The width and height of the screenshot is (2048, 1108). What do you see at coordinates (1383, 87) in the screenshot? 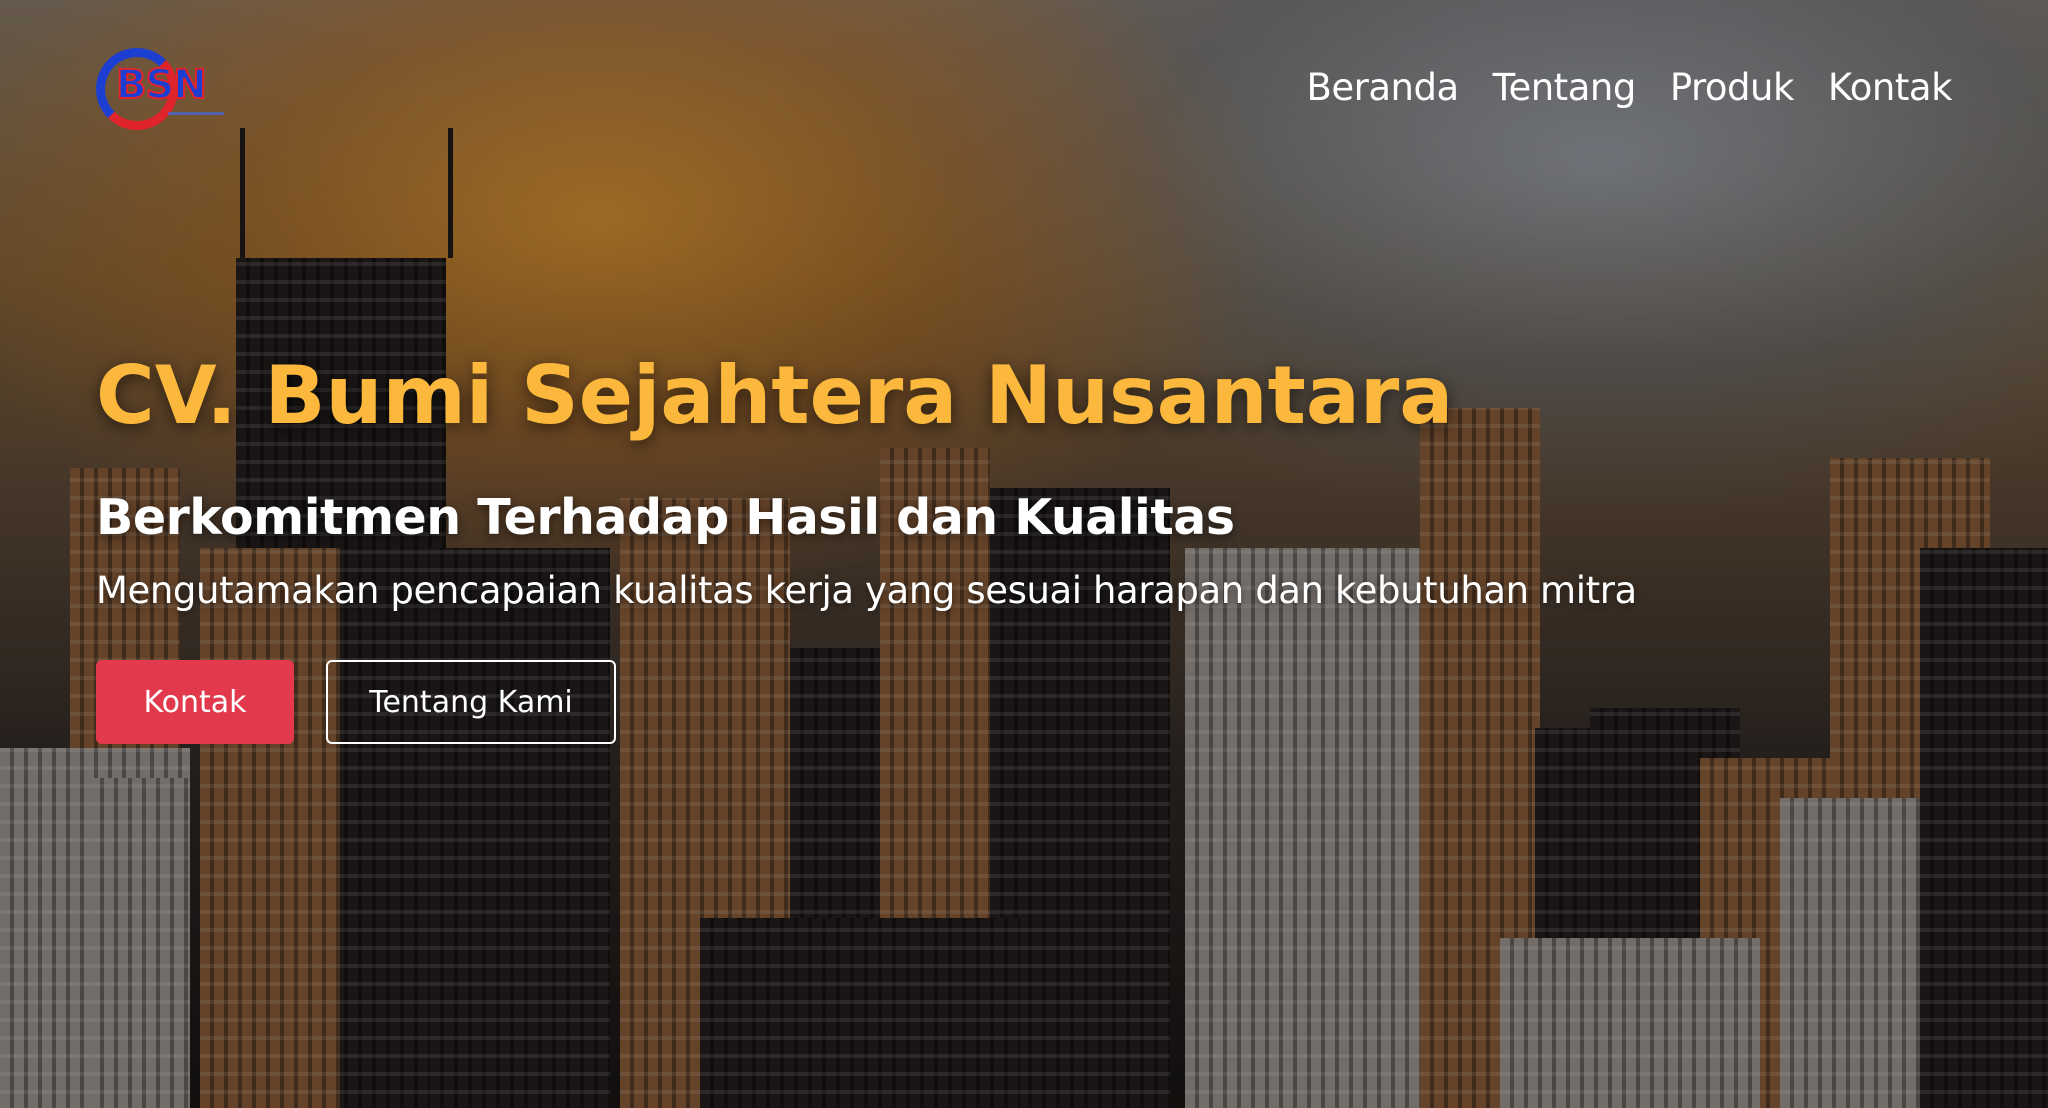
I see `nav-link-beranda: Beranda` at bounding box center [1383, 87].